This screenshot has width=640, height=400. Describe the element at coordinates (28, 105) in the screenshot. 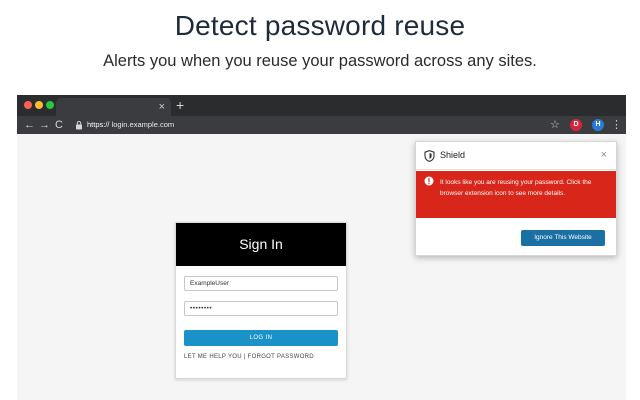

I see `close-window-button` at that location.